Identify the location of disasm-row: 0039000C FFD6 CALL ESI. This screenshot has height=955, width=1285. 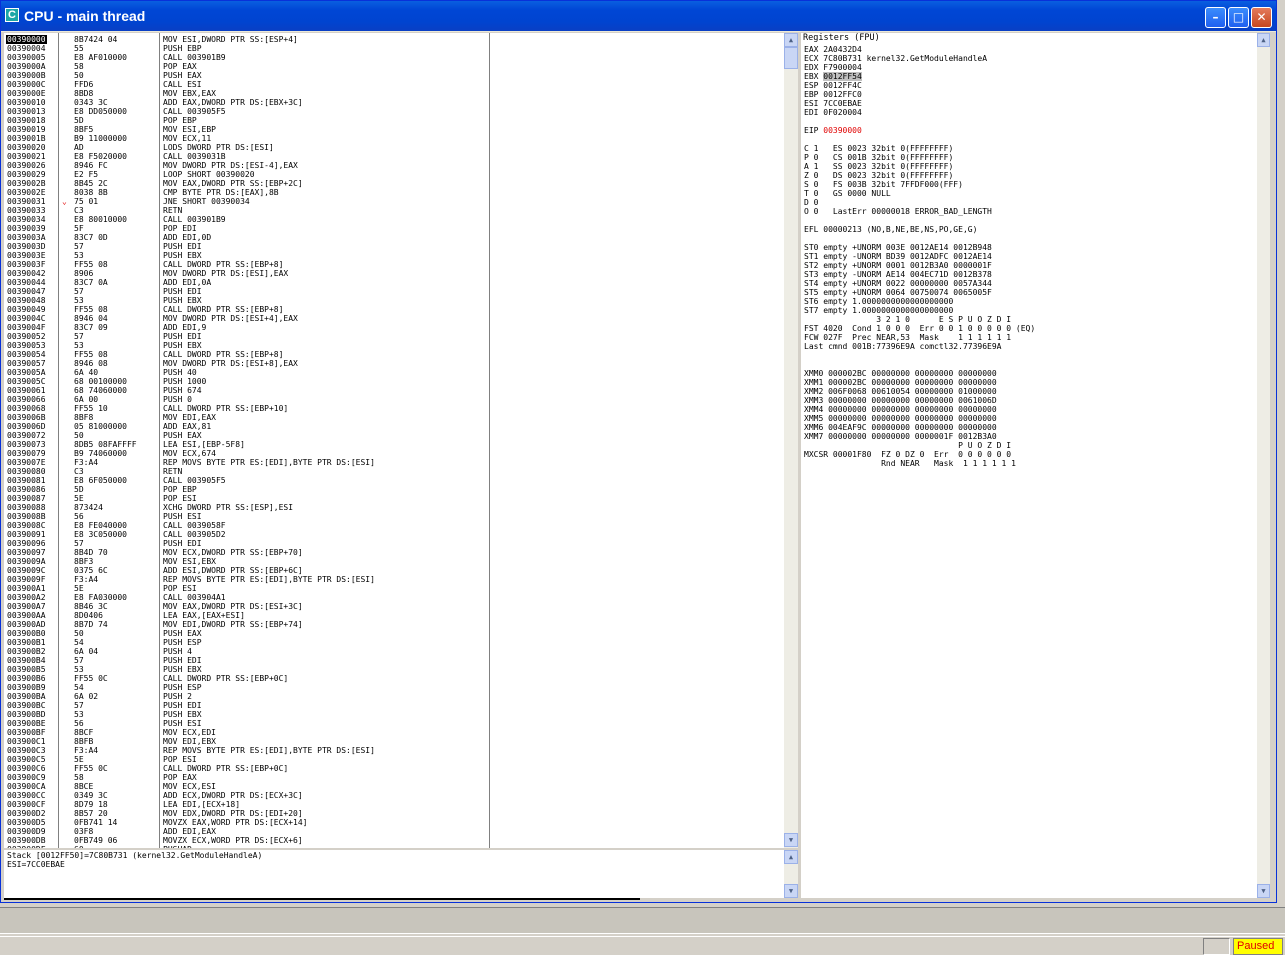
(394, 84).